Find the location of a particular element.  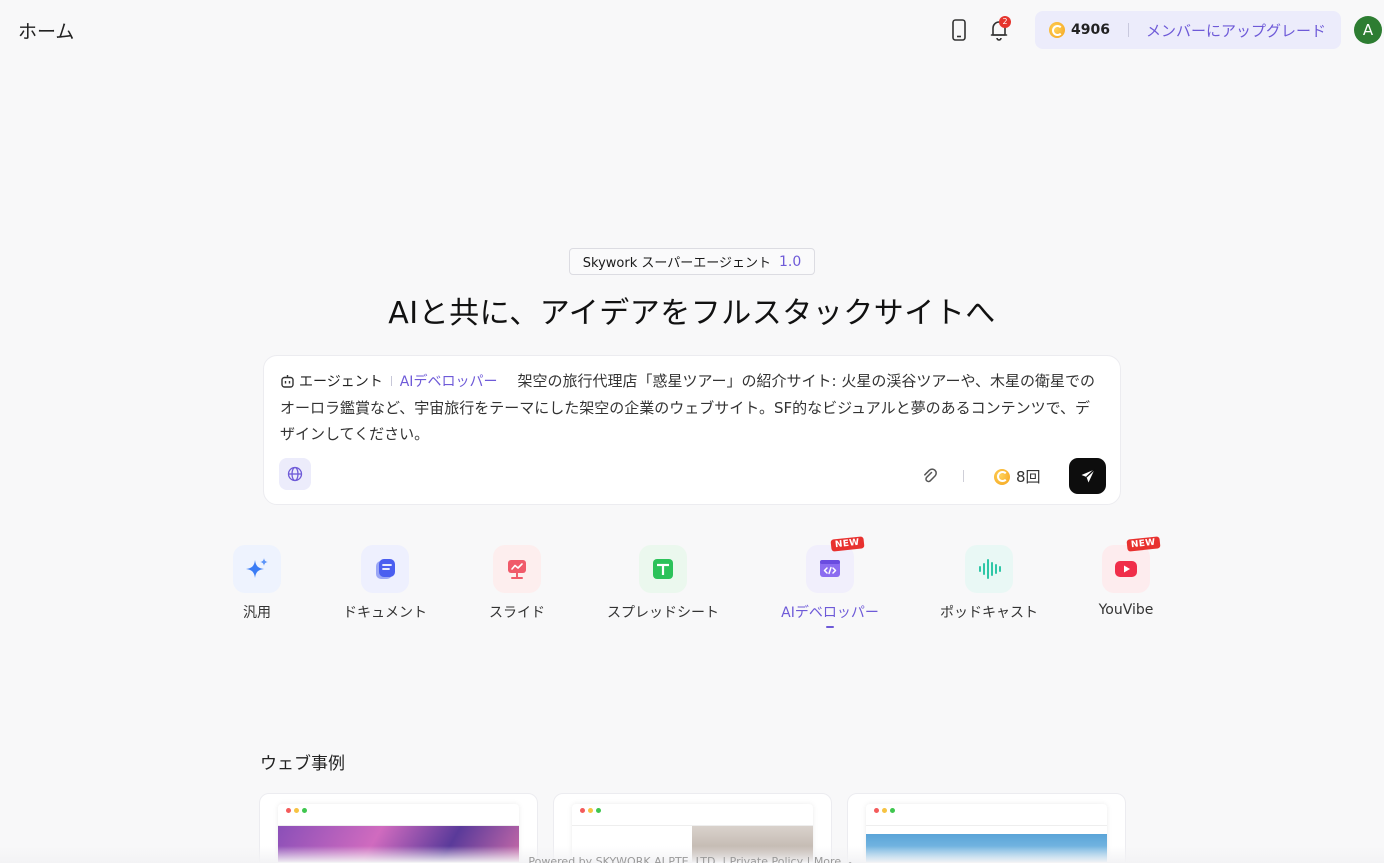

tool-ai-developer: NEW AIデベロッパー is located at coordinates (830, 582).